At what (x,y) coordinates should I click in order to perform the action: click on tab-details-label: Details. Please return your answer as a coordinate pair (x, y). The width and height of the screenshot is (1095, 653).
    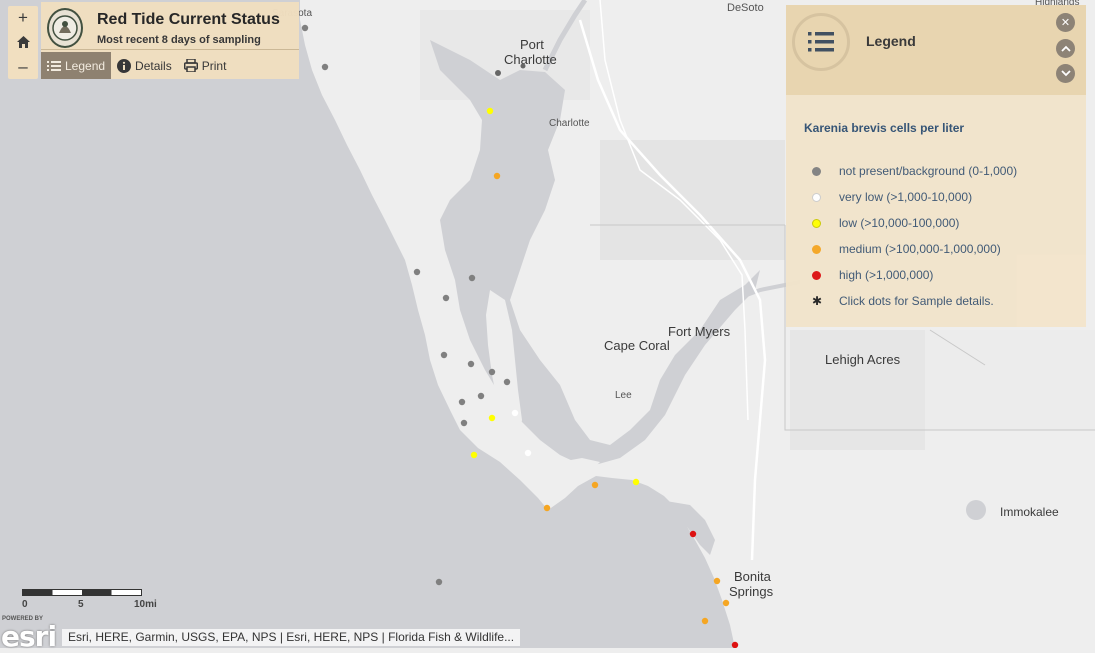
    Looking at the image, I should click on (153, 65).